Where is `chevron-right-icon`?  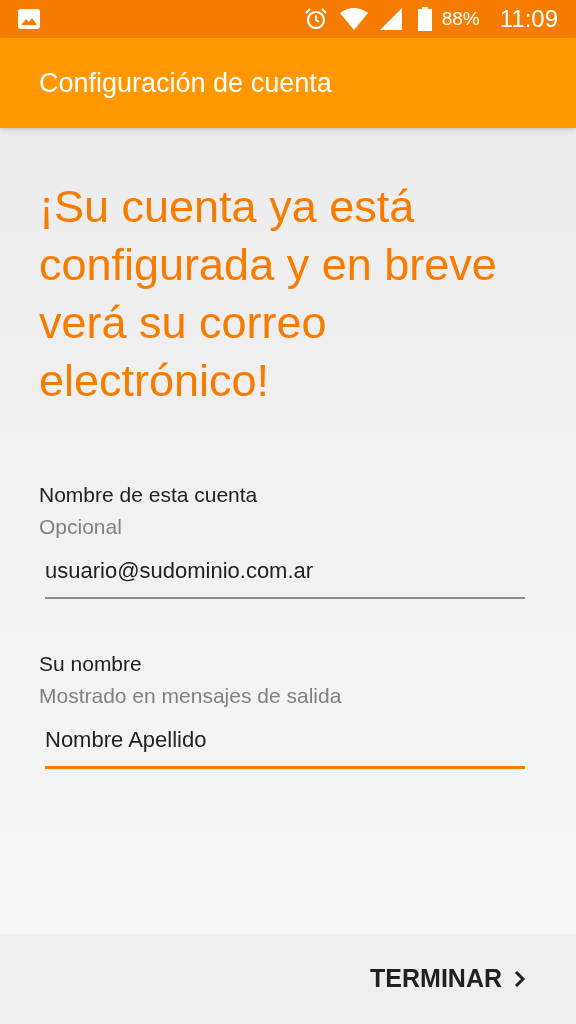
chevron-right-icon is located at coordinates (520, 979).